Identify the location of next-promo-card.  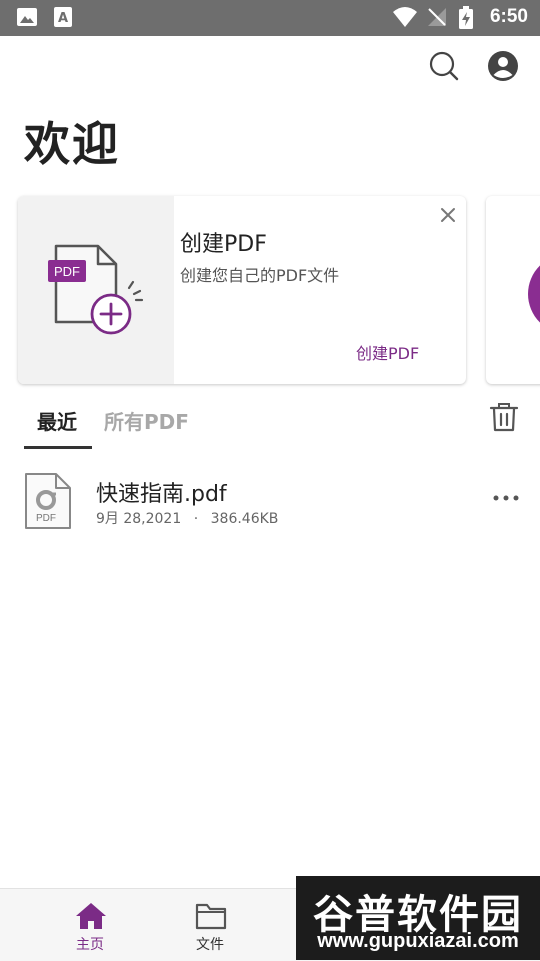
(513, 290).